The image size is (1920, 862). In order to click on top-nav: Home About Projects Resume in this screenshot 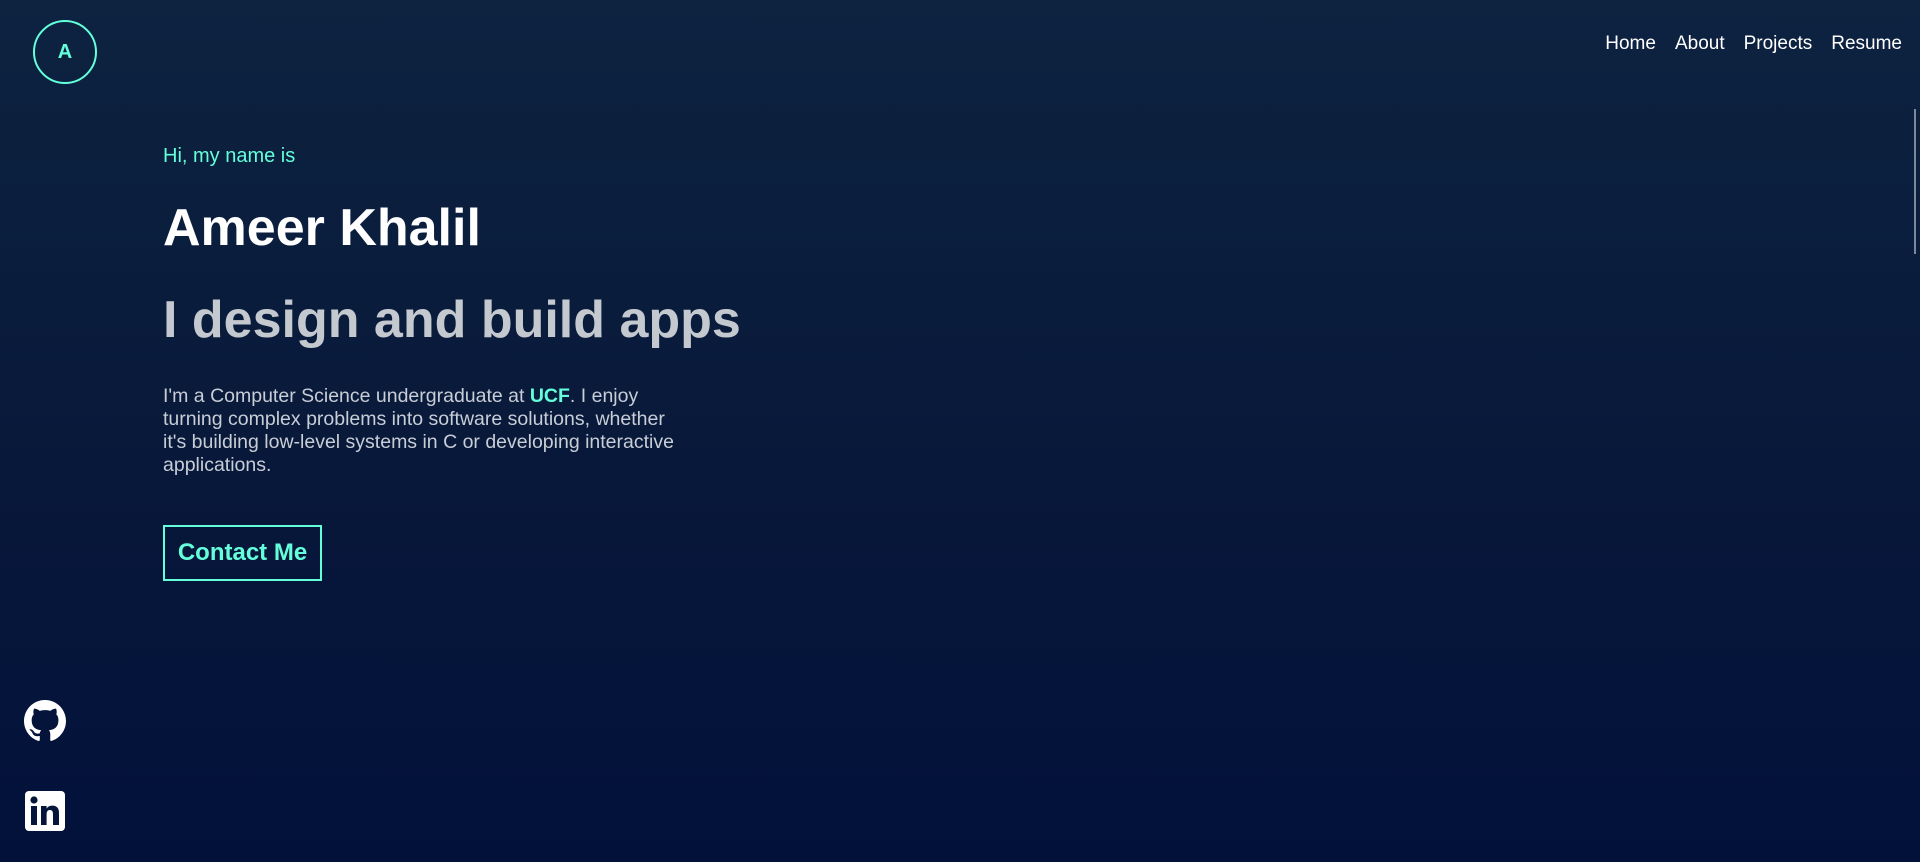, I will do `click(1744, 44)`.